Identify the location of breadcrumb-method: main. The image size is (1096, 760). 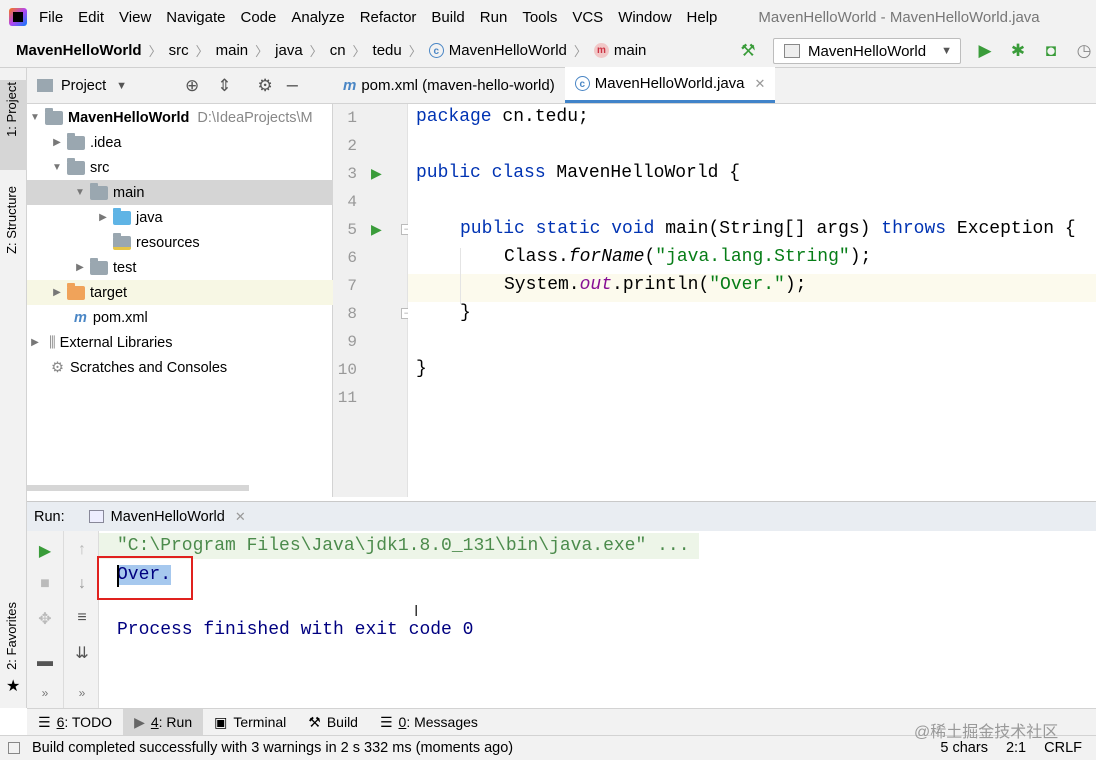
(630, 50).